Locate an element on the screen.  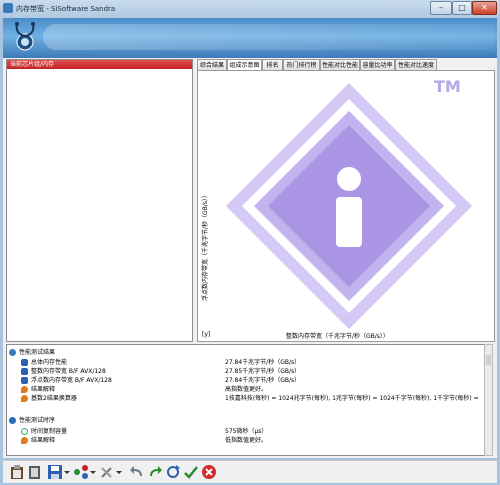
minimize-button: – is located at coordinates (441, 8).